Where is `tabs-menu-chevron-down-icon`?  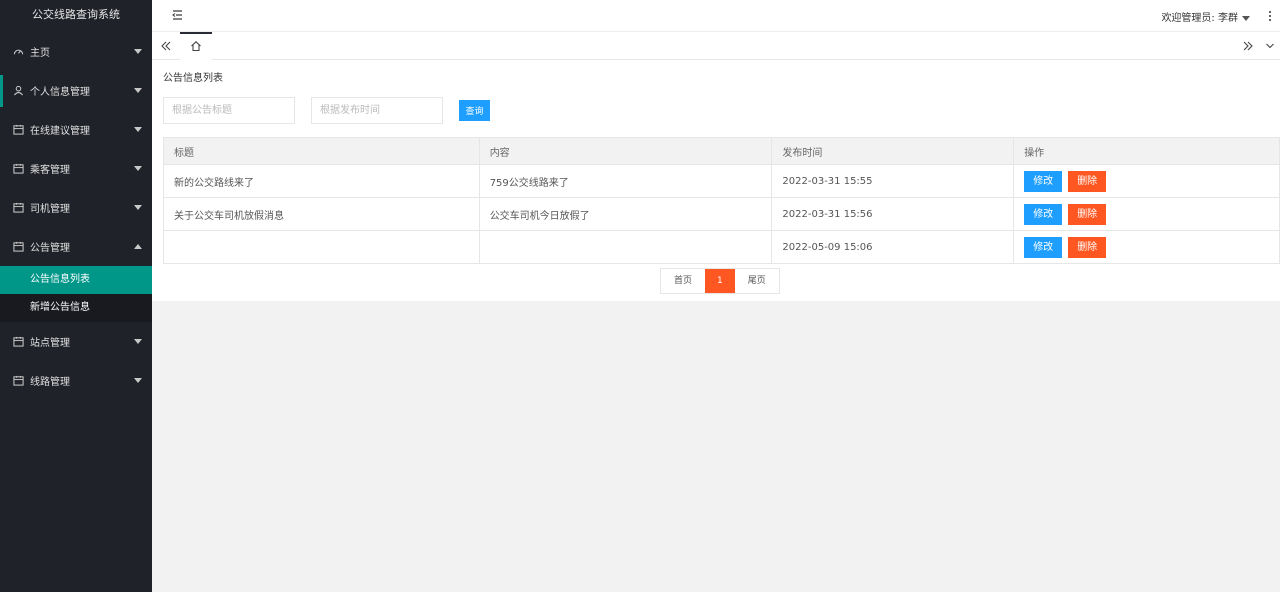 tabs-menu-chevron-down-icon is located at coordinates (1270, 46).